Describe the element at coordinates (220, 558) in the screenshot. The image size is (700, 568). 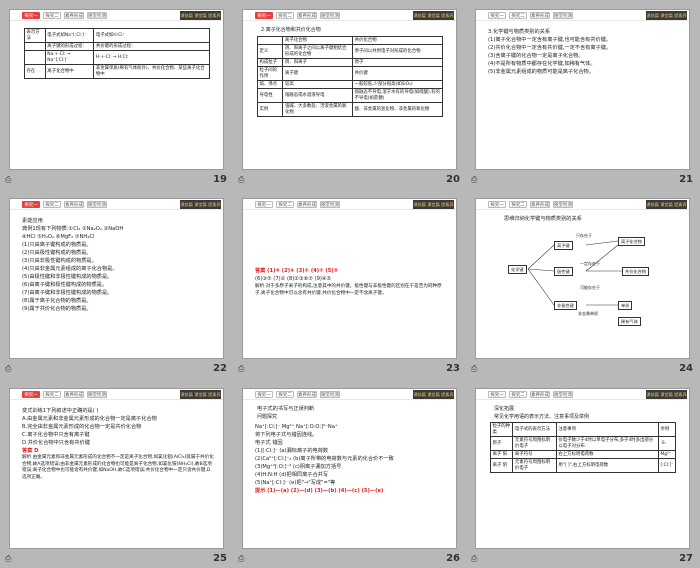
I see `slide-number: 25` at that location.